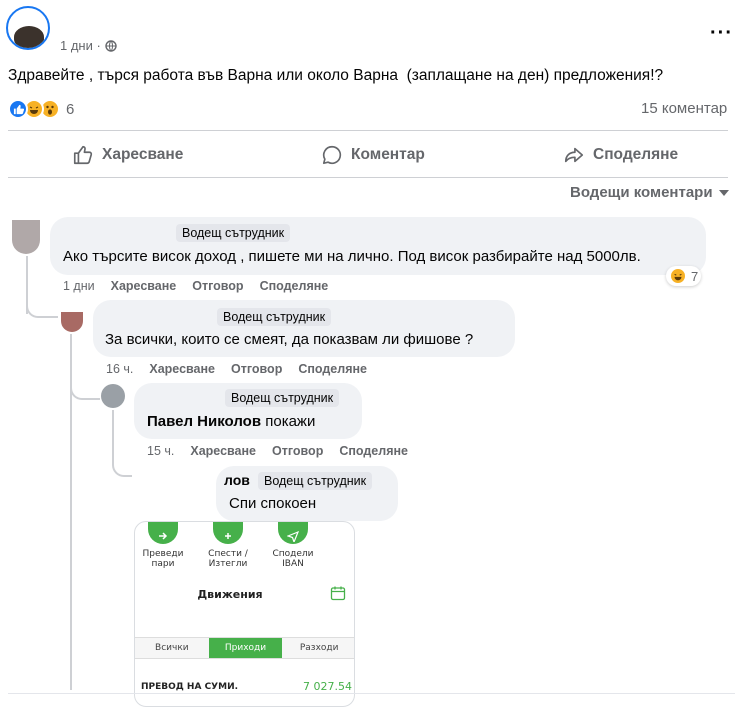 The height and width of the screenshot is (707, 735). Describe the element at coordinates (327, 686) in the screenshot. I see `transaction-amount: 7 027.54` at that location.